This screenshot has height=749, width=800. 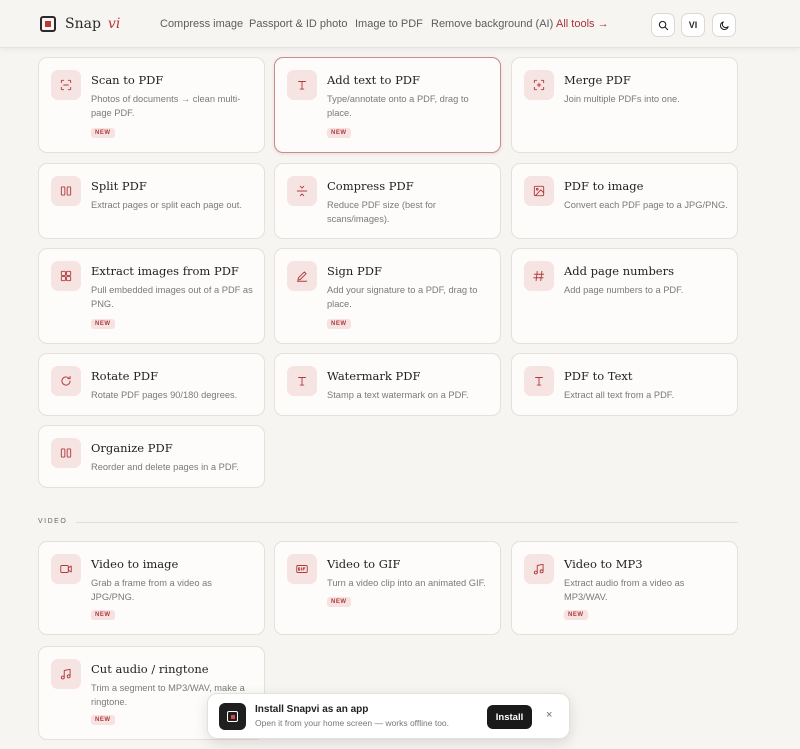 I want to click on tool-title: Sign PDF, so click(x=354, y=271).